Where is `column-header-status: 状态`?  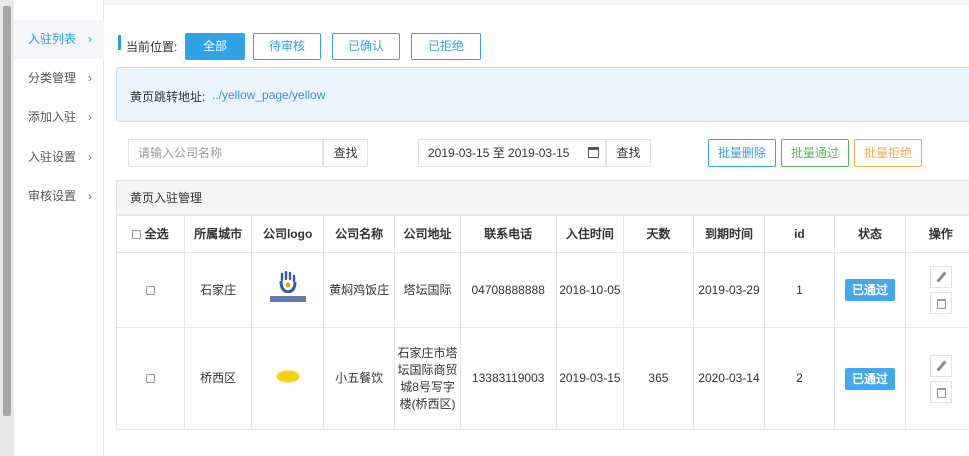 column-header-status: 状态 is located at coordinates (870, 234).